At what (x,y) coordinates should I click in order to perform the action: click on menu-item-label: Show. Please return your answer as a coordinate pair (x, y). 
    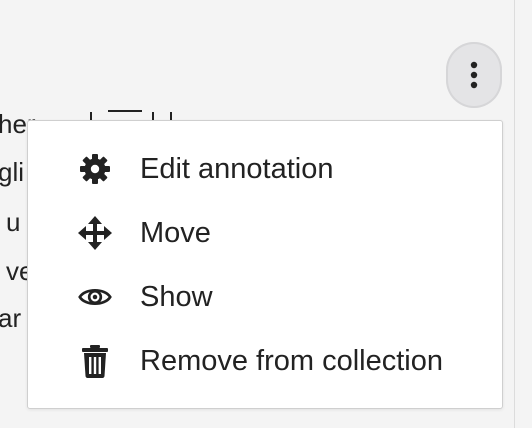
    Looking at the image, I should click on (176, 296).